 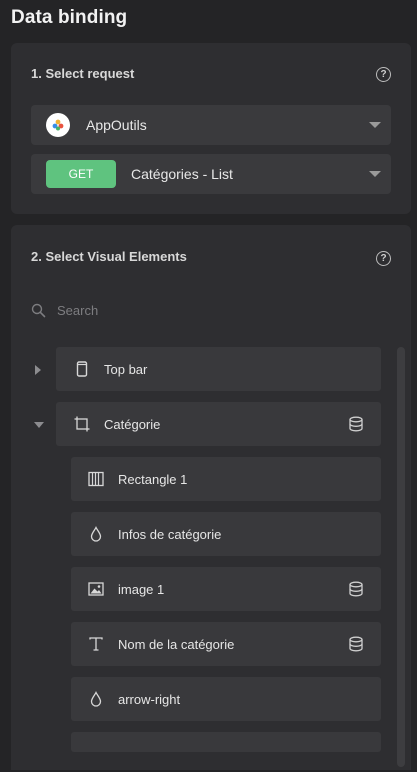 I want to click on element-label: image 1, so click(x=141, y=589).